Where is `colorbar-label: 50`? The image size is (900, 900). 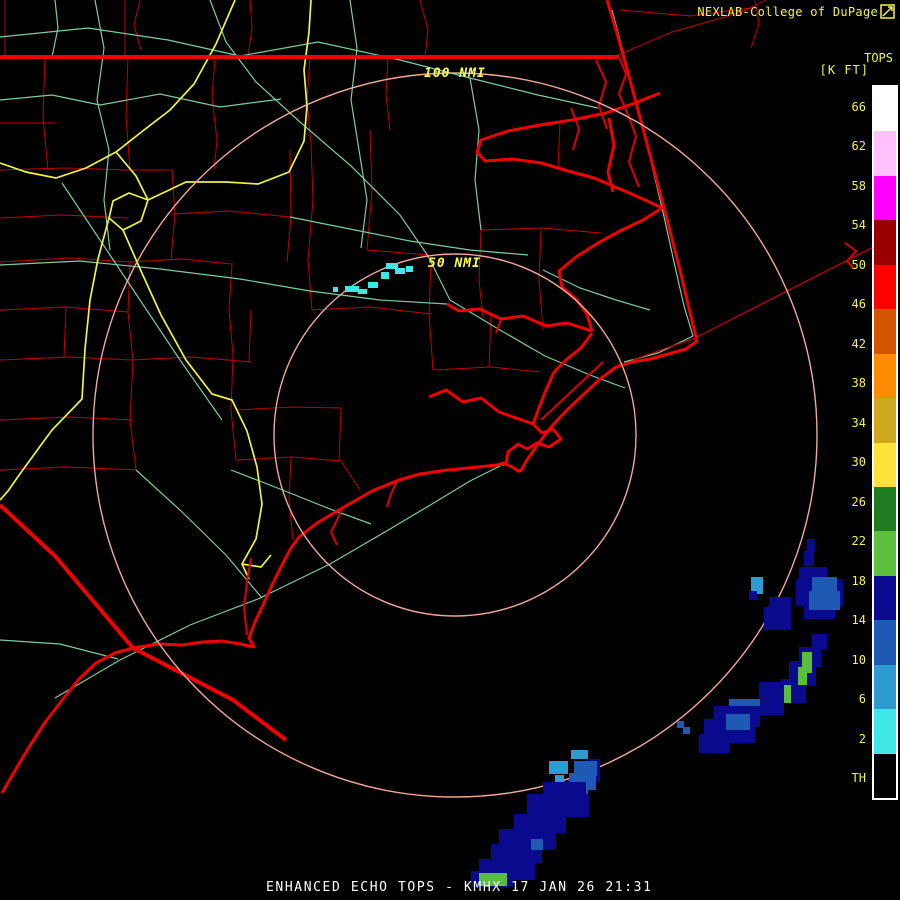 colorbar-label: 50 is located at coordinates (858, 265).